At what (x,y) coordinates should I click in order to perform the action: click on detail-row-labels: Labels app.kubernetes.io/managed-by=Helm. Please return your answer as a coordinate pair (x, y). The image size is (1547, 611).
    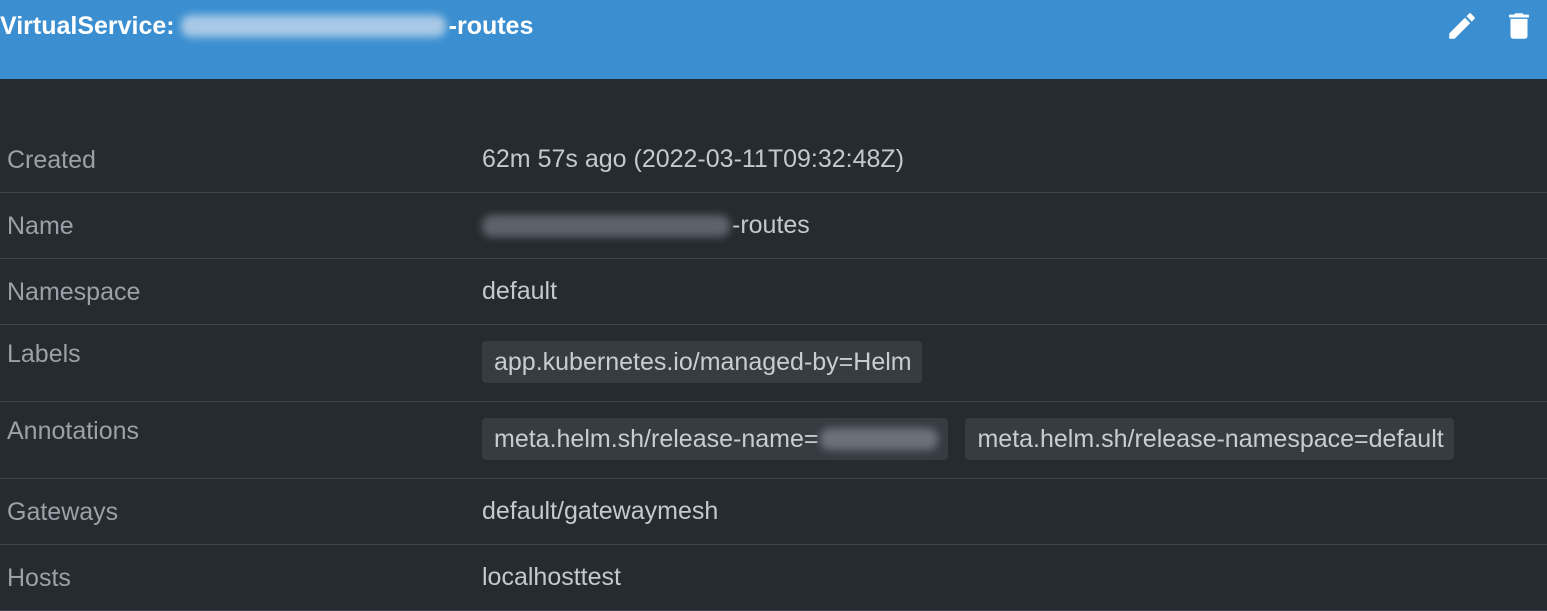
    Looking at the image, I should click on (773, 363).